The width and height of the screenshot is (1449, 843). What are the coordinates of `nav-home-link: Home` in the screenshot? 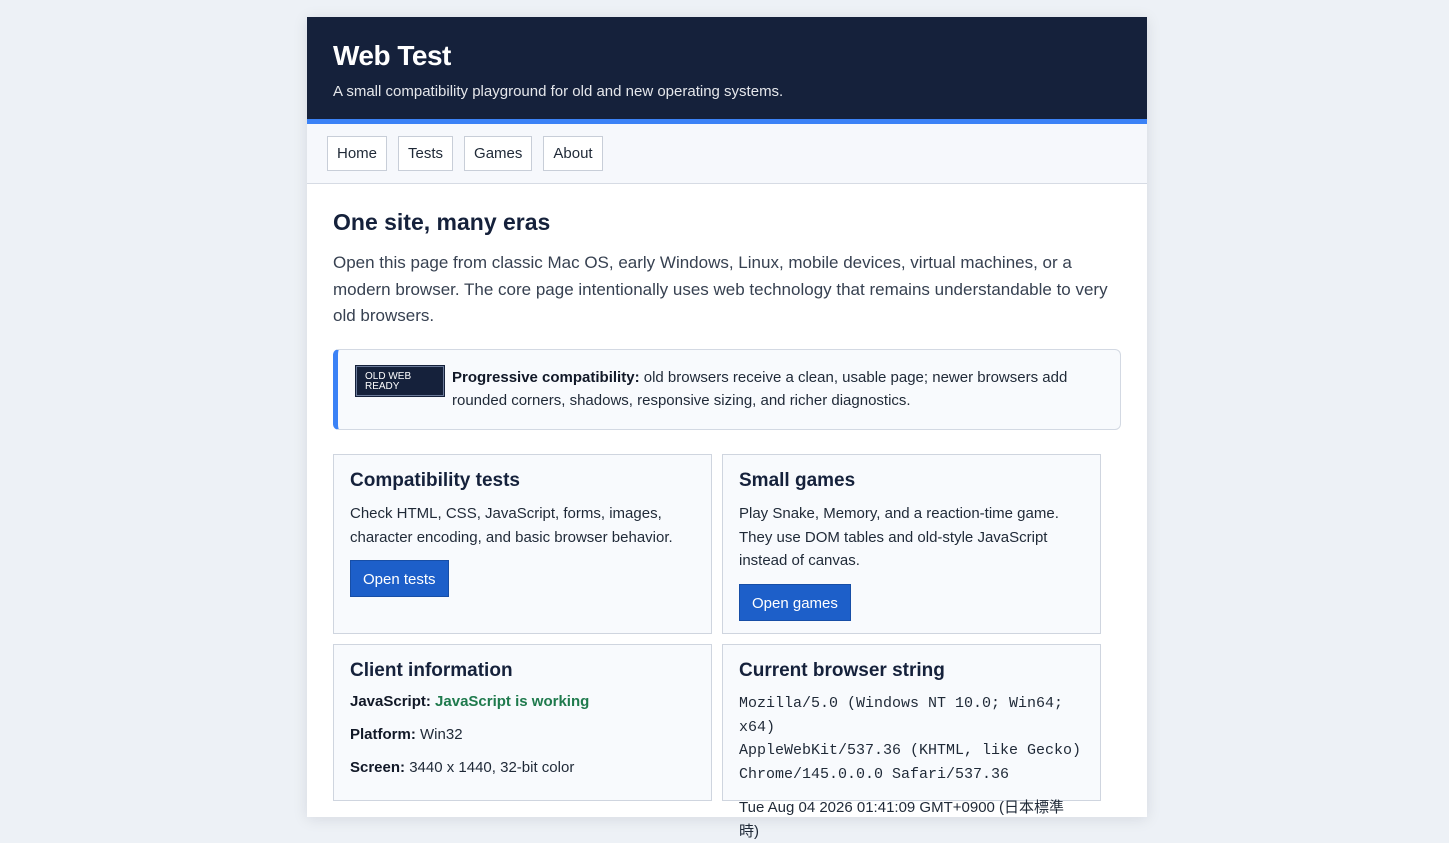 It's located at (357, 153).